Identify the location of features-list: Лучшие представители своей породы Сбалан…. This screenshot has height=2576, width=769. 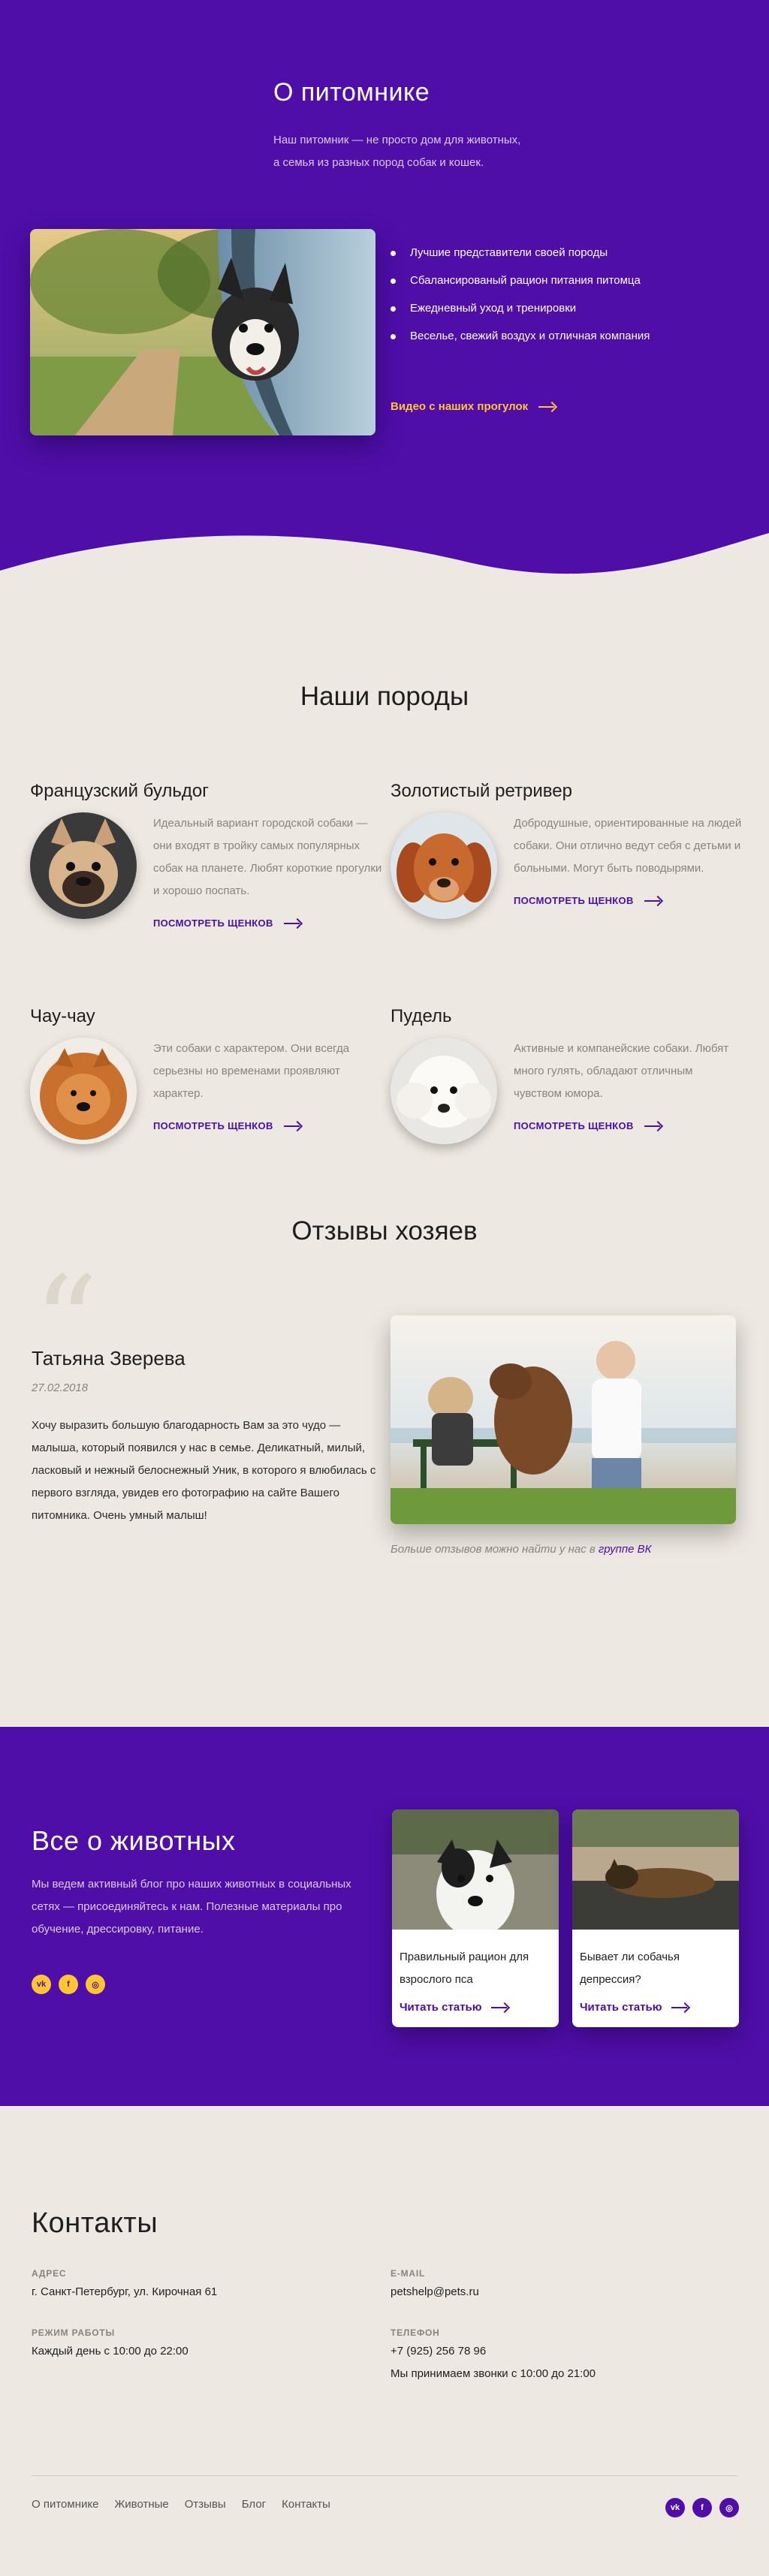
(520, 299).